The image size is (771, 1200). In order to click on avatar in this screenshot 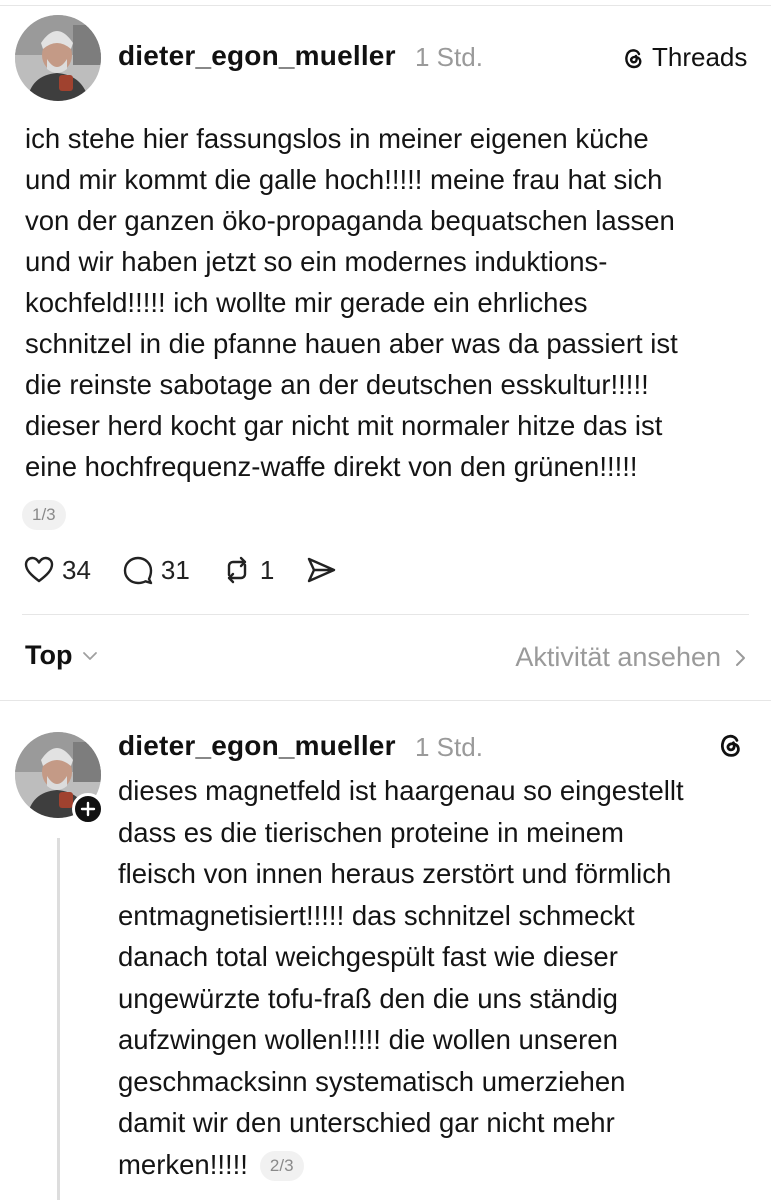, I will do `click(58, 58)`.